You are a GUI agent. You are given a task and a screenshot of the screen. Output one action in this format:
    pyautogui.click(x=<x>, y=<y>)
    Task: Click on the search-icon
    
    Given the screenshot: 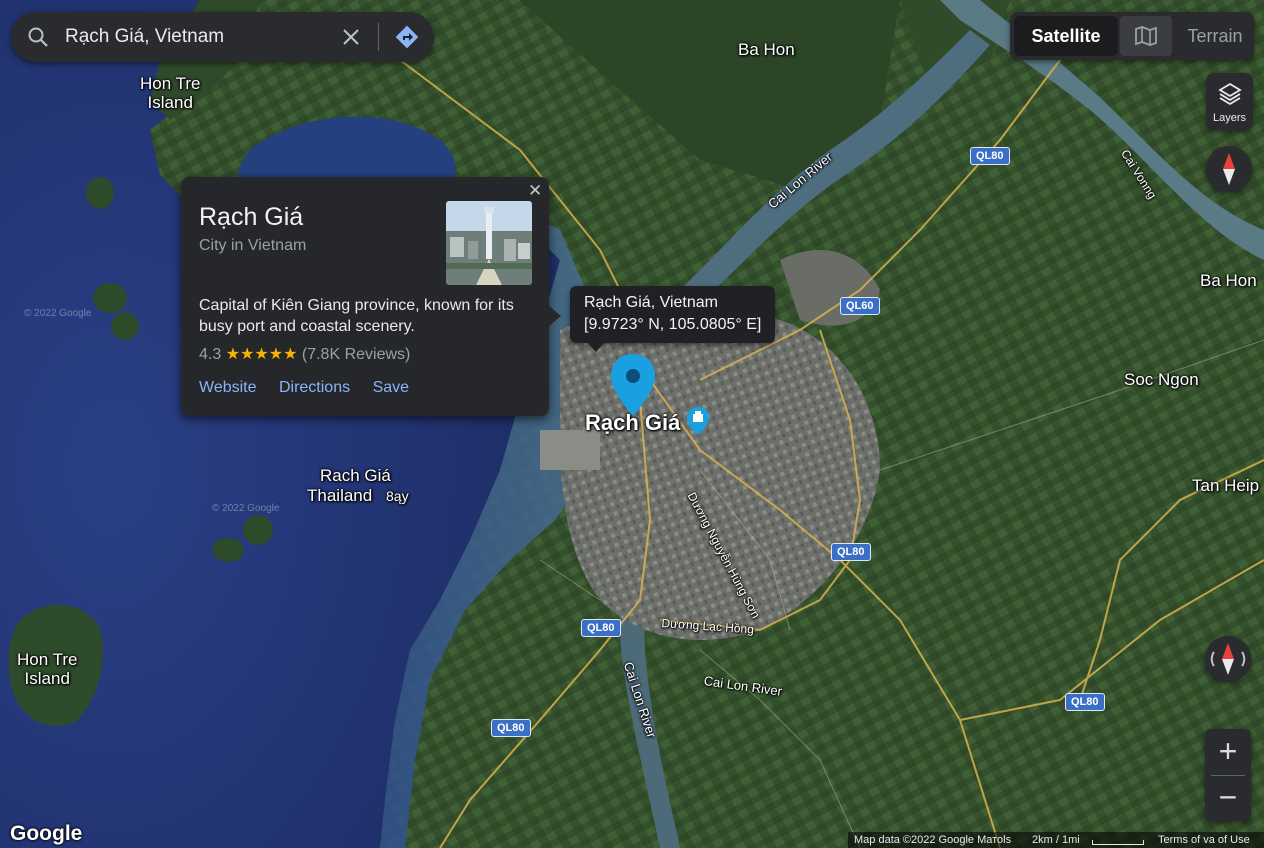 What is the action you would take?
    pyautogui.click(x=38, y=39)
    